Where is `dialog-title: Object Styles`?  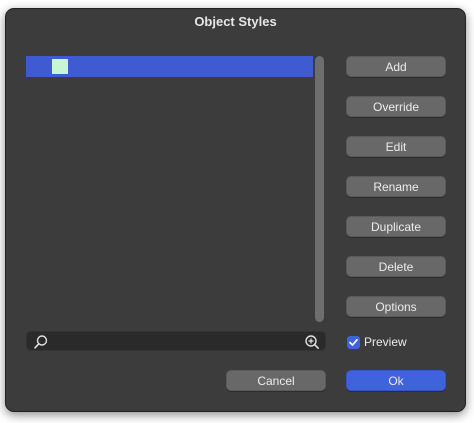
dialog-title: Object Styles is located at coordinates (235, 21).